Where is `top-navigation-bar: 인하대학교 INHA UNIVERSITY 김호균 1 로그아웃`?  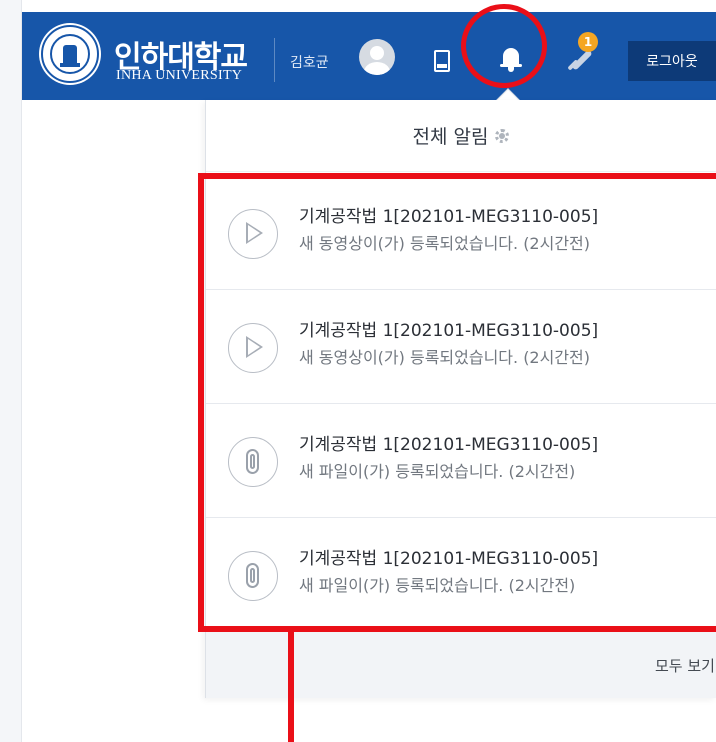 top-navigation-bar: 인하대학교 INHA UNIVERSITY 김호균 1 로그아웃 is located at coordinates (369, 56).